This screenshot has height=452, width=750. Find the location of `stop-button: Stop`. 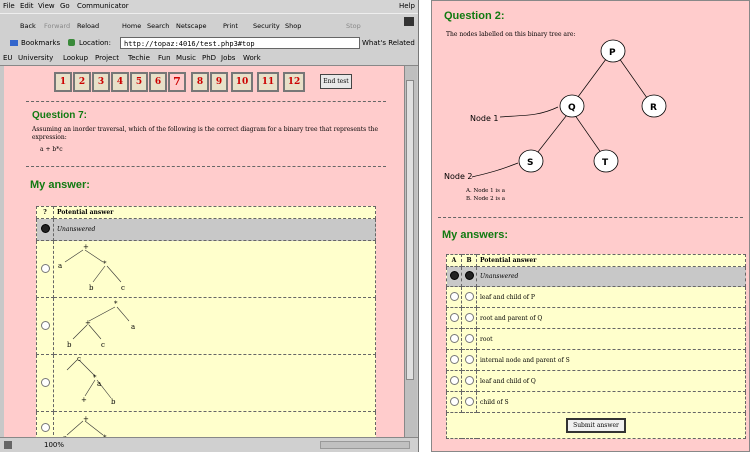

stop-button: Stop is located at coordinates (353, 26).